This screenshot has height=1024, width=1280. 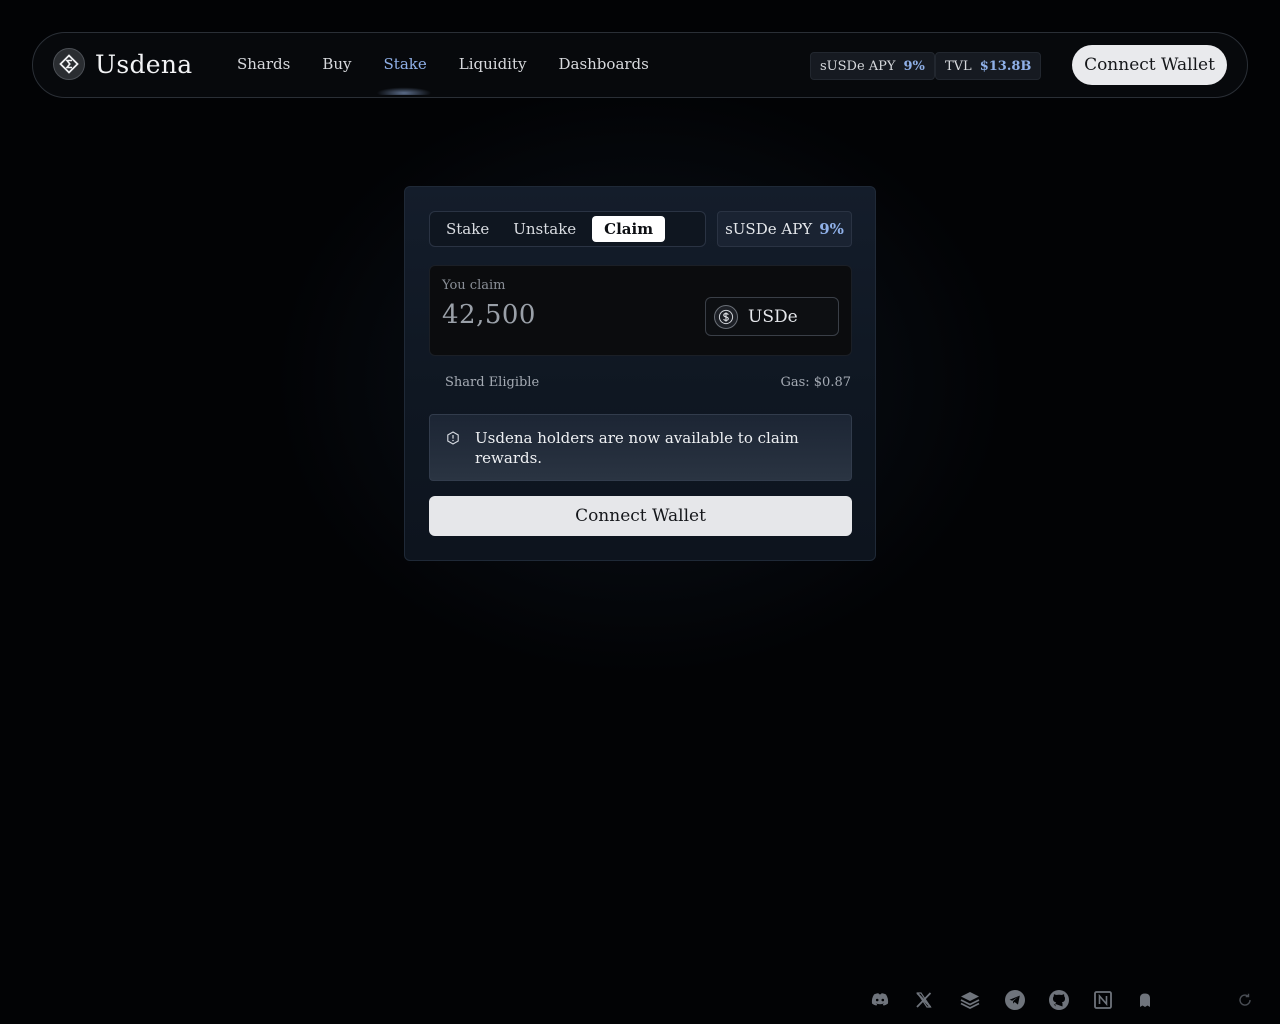 What do you see at coordinates (831, 229) in the screenshot?
I see `card-apy-value: 9%` at bounding box center [831, 229].